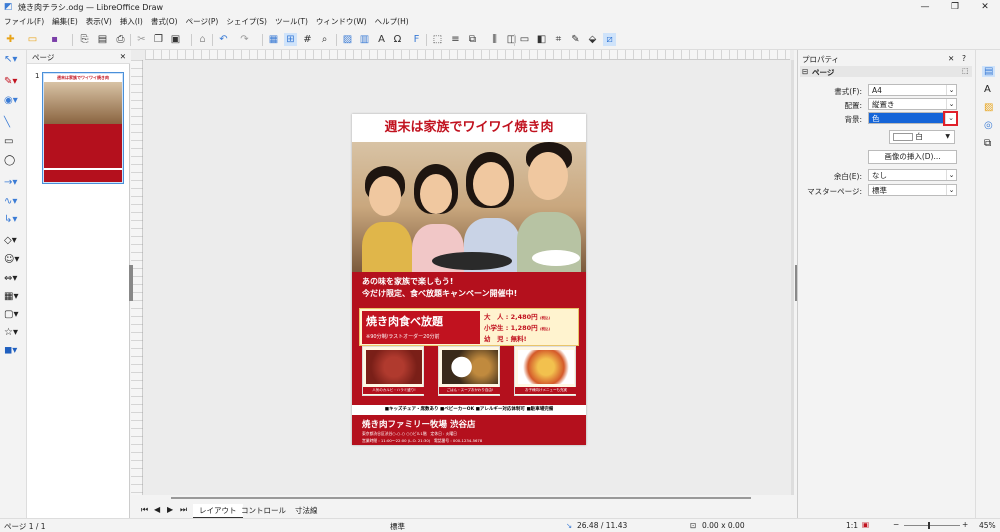 The width and height of the screenshot is (1000, 532). I want to click on menu-page: ページ(P), so click(202, 21).